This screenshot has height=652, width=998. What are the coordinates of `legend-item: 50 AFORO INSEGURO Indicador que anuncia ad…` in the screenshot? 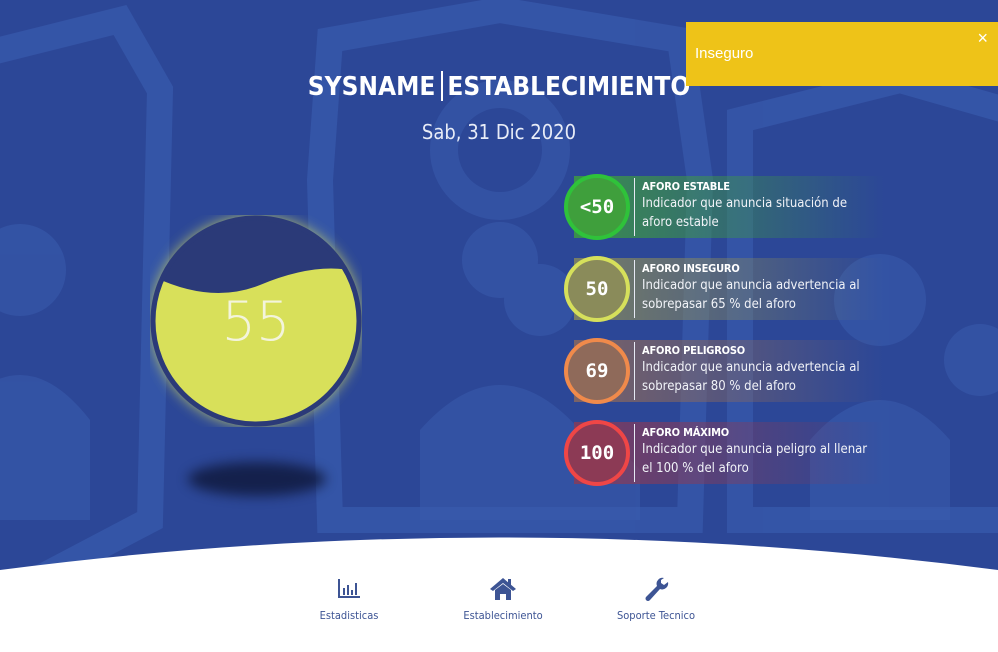 It's located at (724, 289).